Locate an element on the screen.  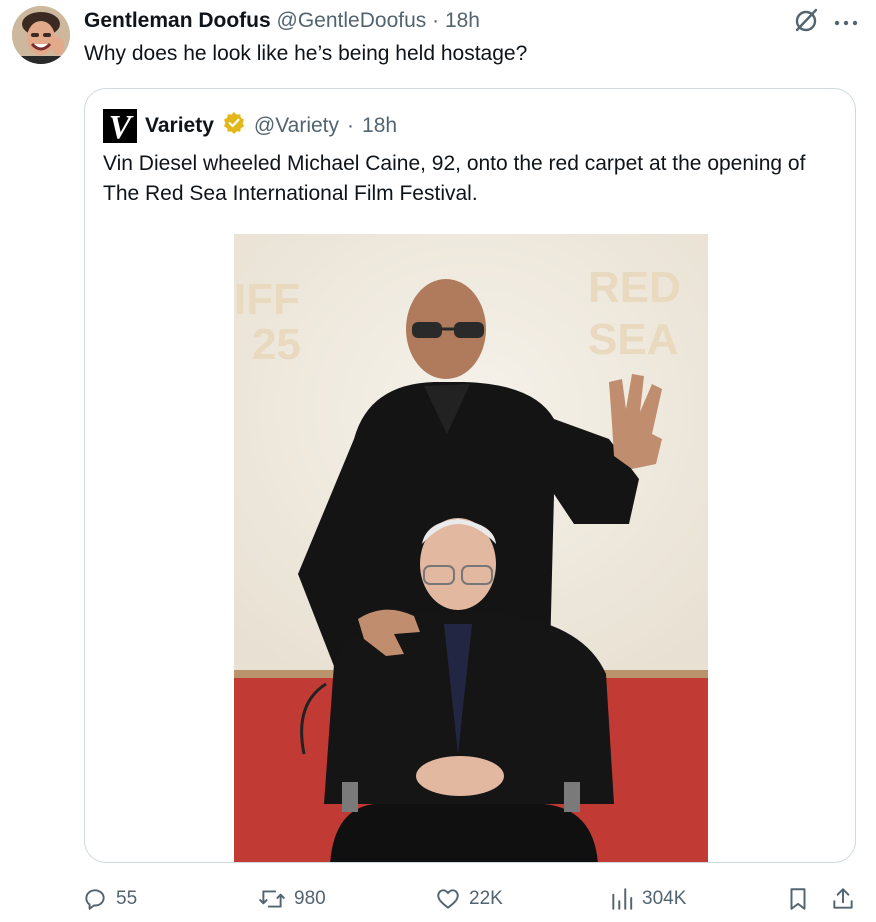
reply-count: 55 is located at coordinates (127, 898).